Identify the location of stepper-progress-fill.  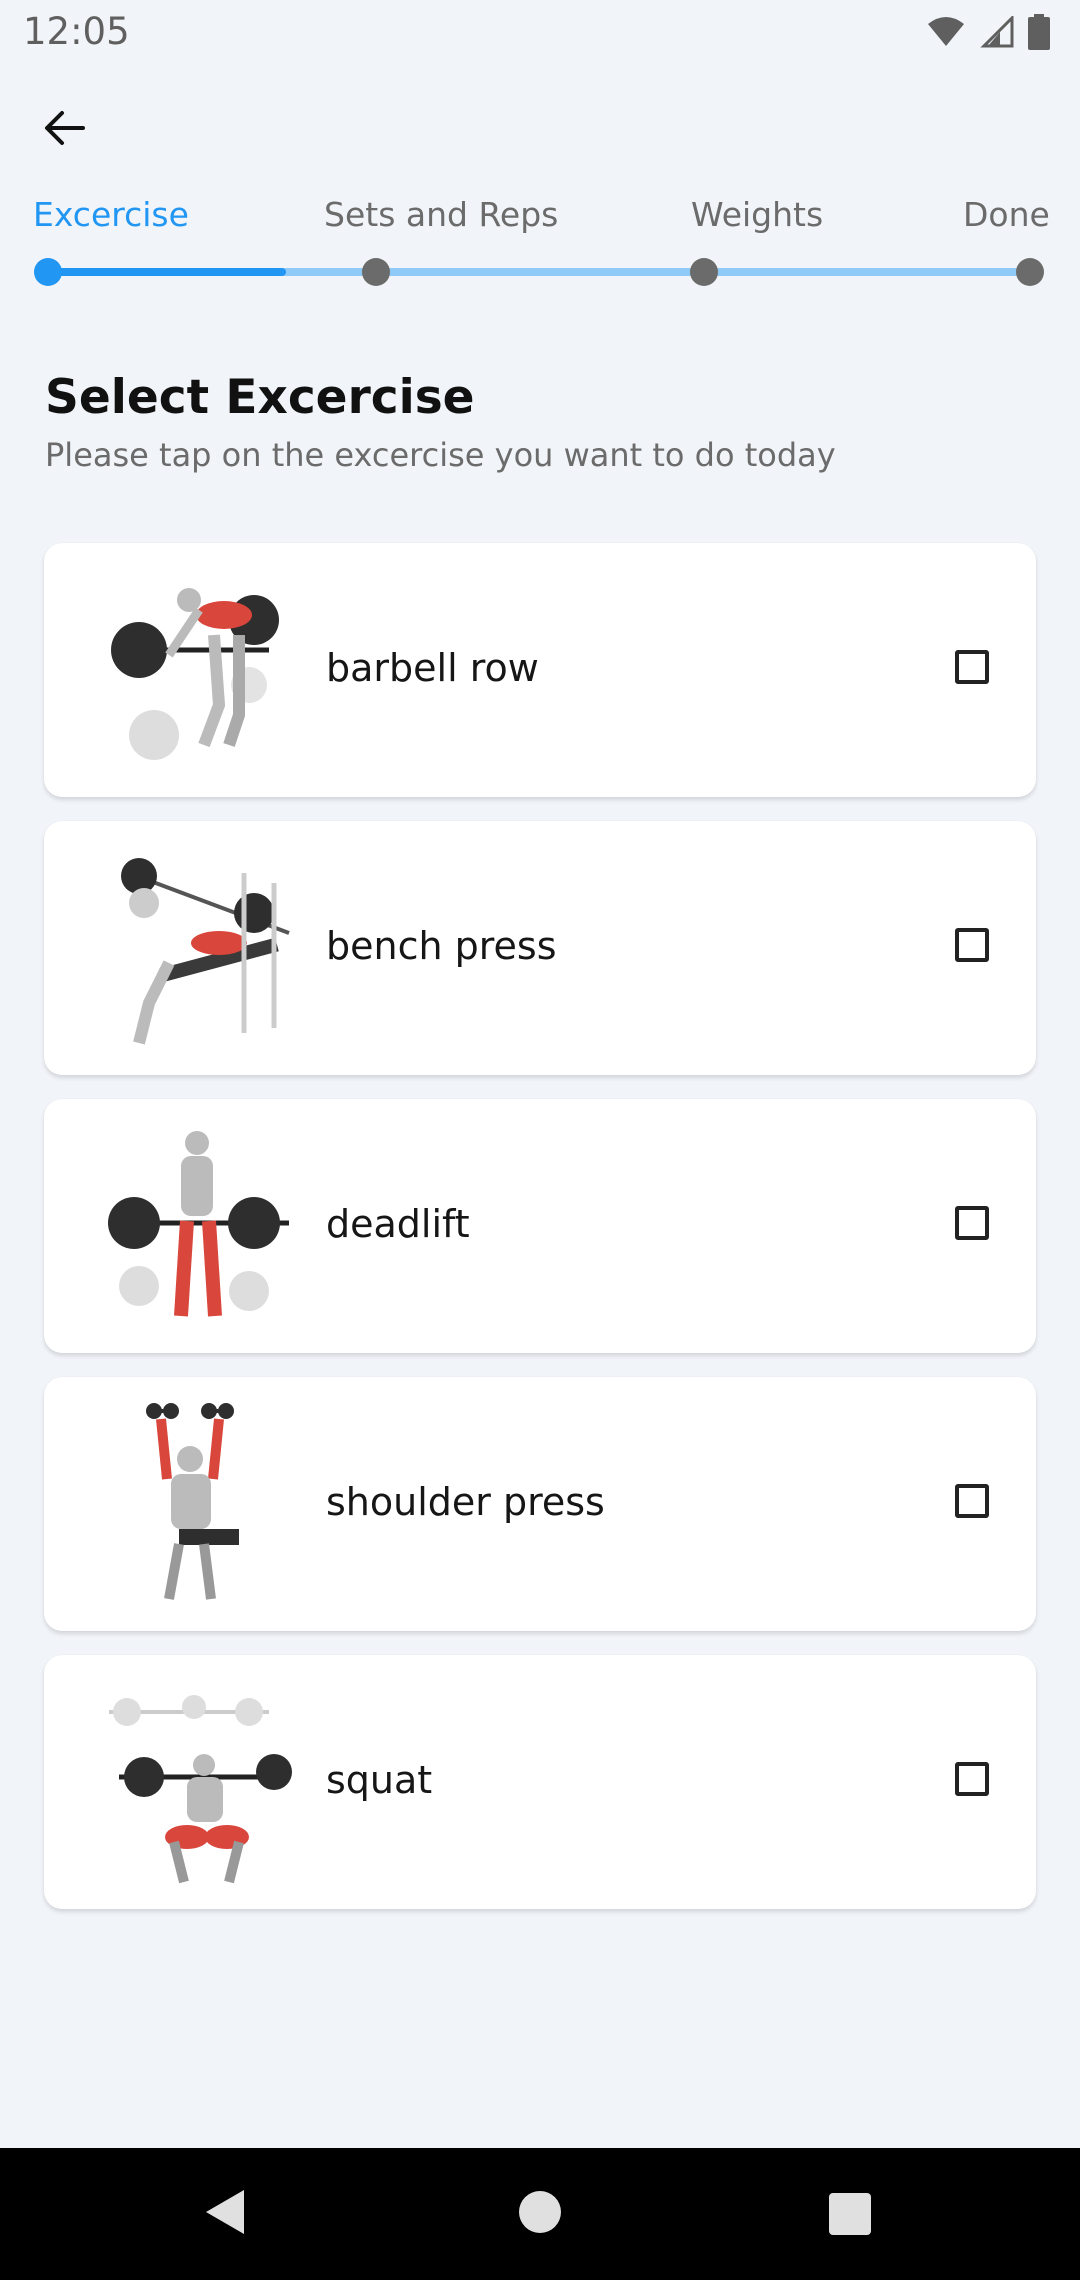
(167, 272).